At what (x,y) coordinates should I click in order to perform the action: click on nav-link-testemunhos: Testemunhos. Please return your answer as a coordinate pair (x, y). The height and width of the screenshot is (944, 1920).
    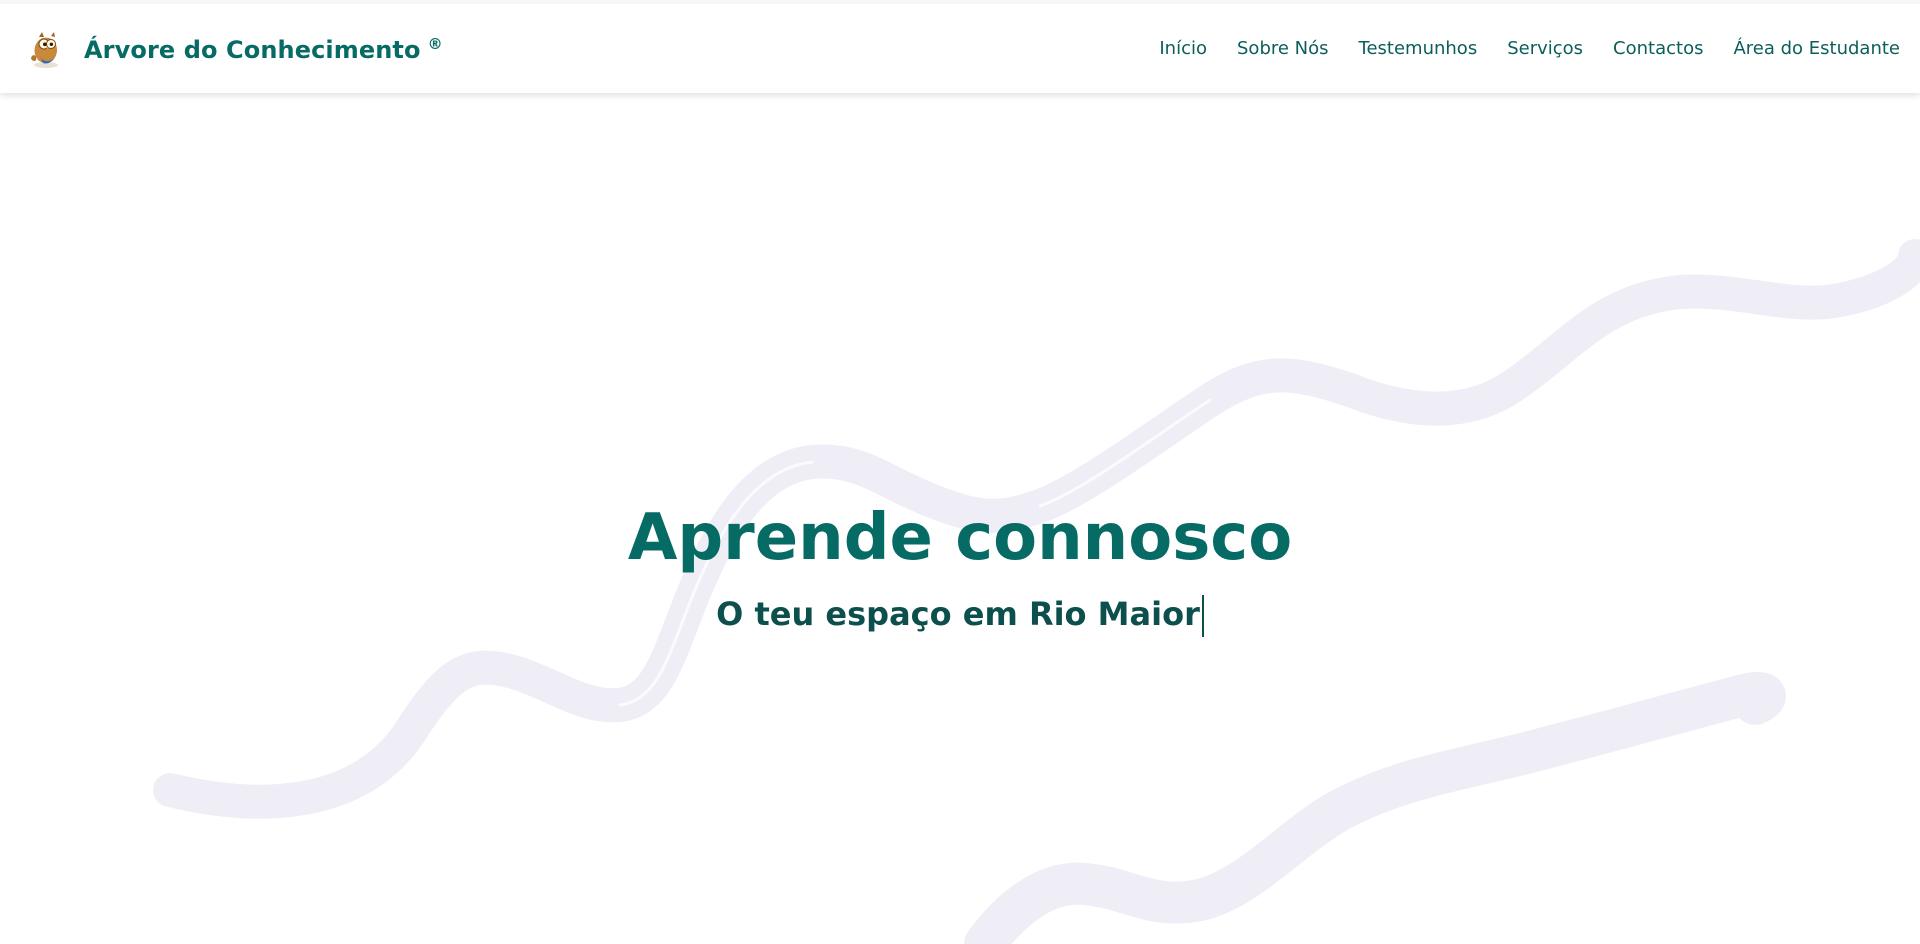
    Looking at the image, I should click on (1418, 48).